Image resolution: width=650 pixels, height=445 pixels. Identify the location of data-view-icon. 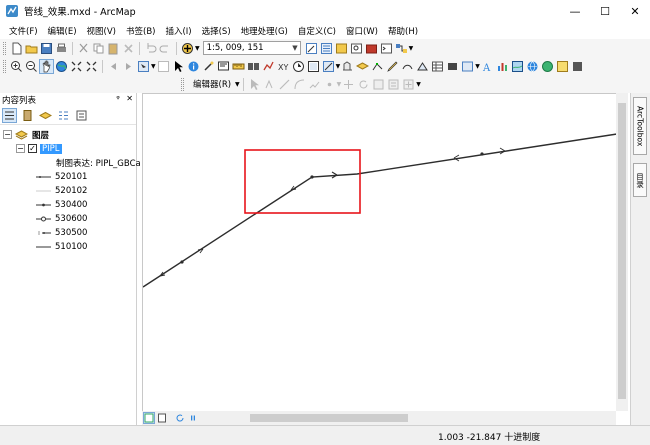
(149, 418).